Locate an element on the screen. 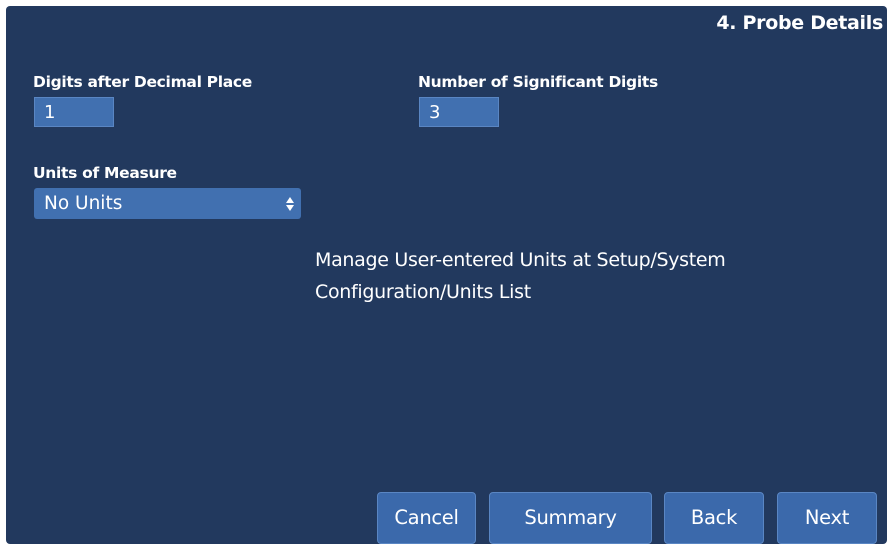  digits-after-decimal-input is located at coordinates (74, 112).